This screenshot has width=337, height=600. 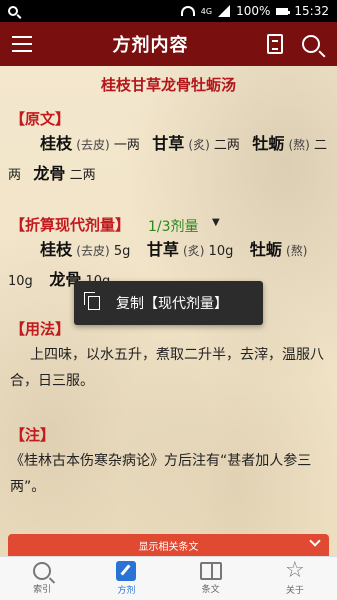 What do you see at coordinates (126, 571) in the screenshot?
I see `edit-icon` at bounding box center [126, 571].